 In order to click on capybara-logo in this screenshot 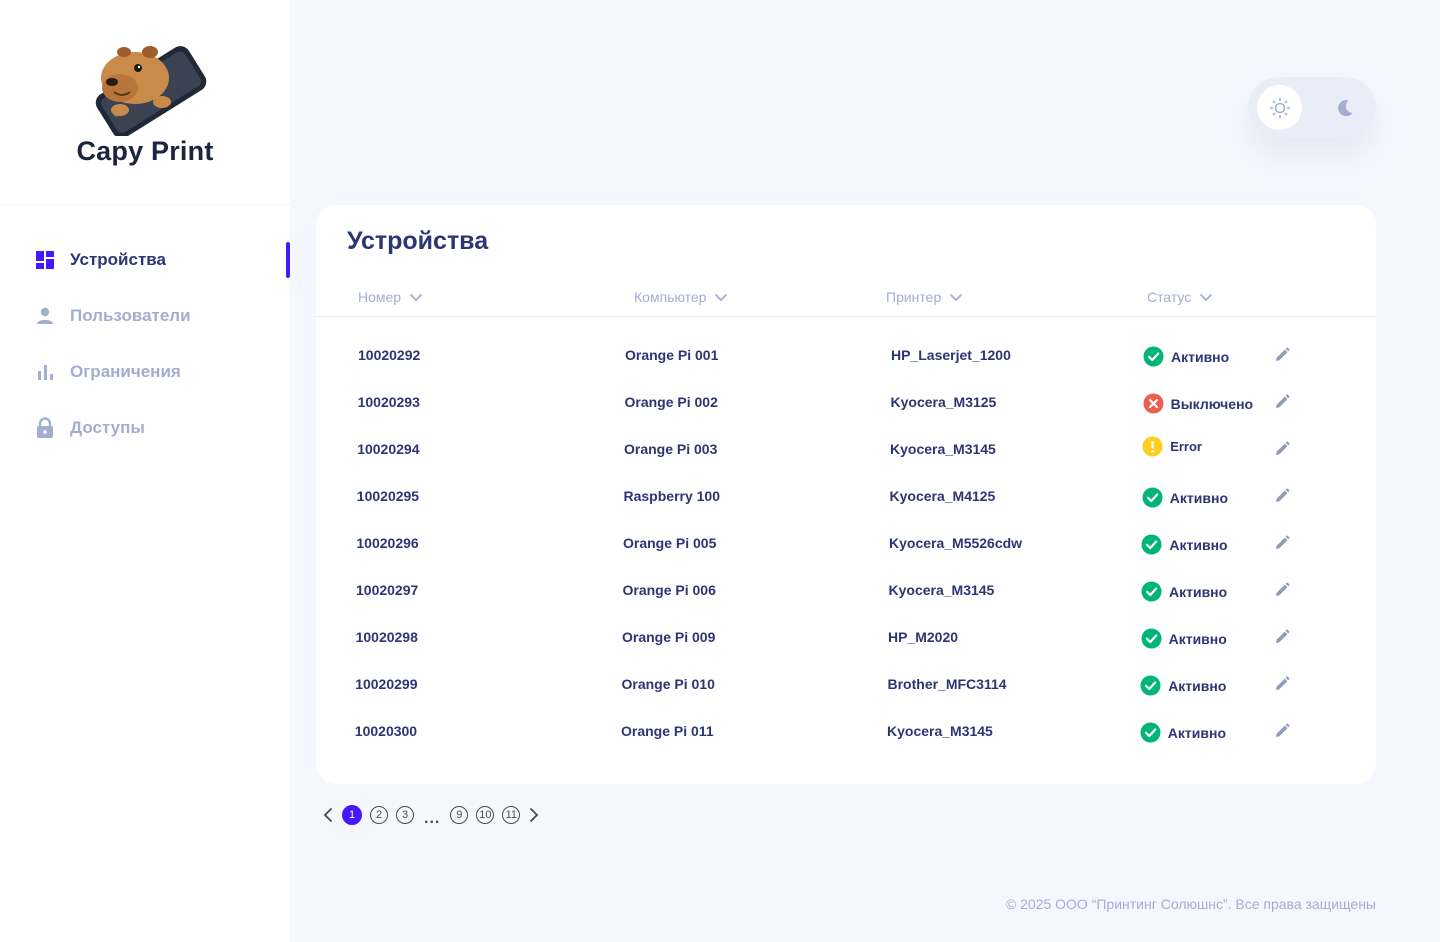, I will do `click(151, 91)`.